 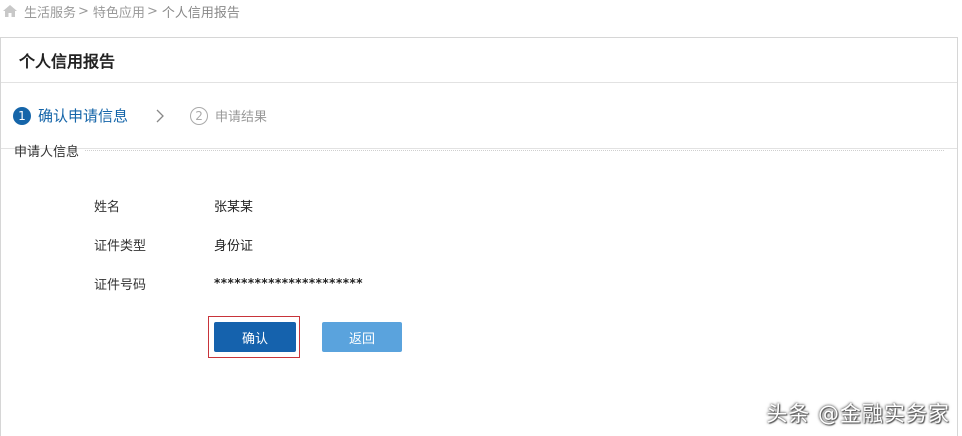 I want to click on field-label: 证件类型, so click(x=120, y=246).